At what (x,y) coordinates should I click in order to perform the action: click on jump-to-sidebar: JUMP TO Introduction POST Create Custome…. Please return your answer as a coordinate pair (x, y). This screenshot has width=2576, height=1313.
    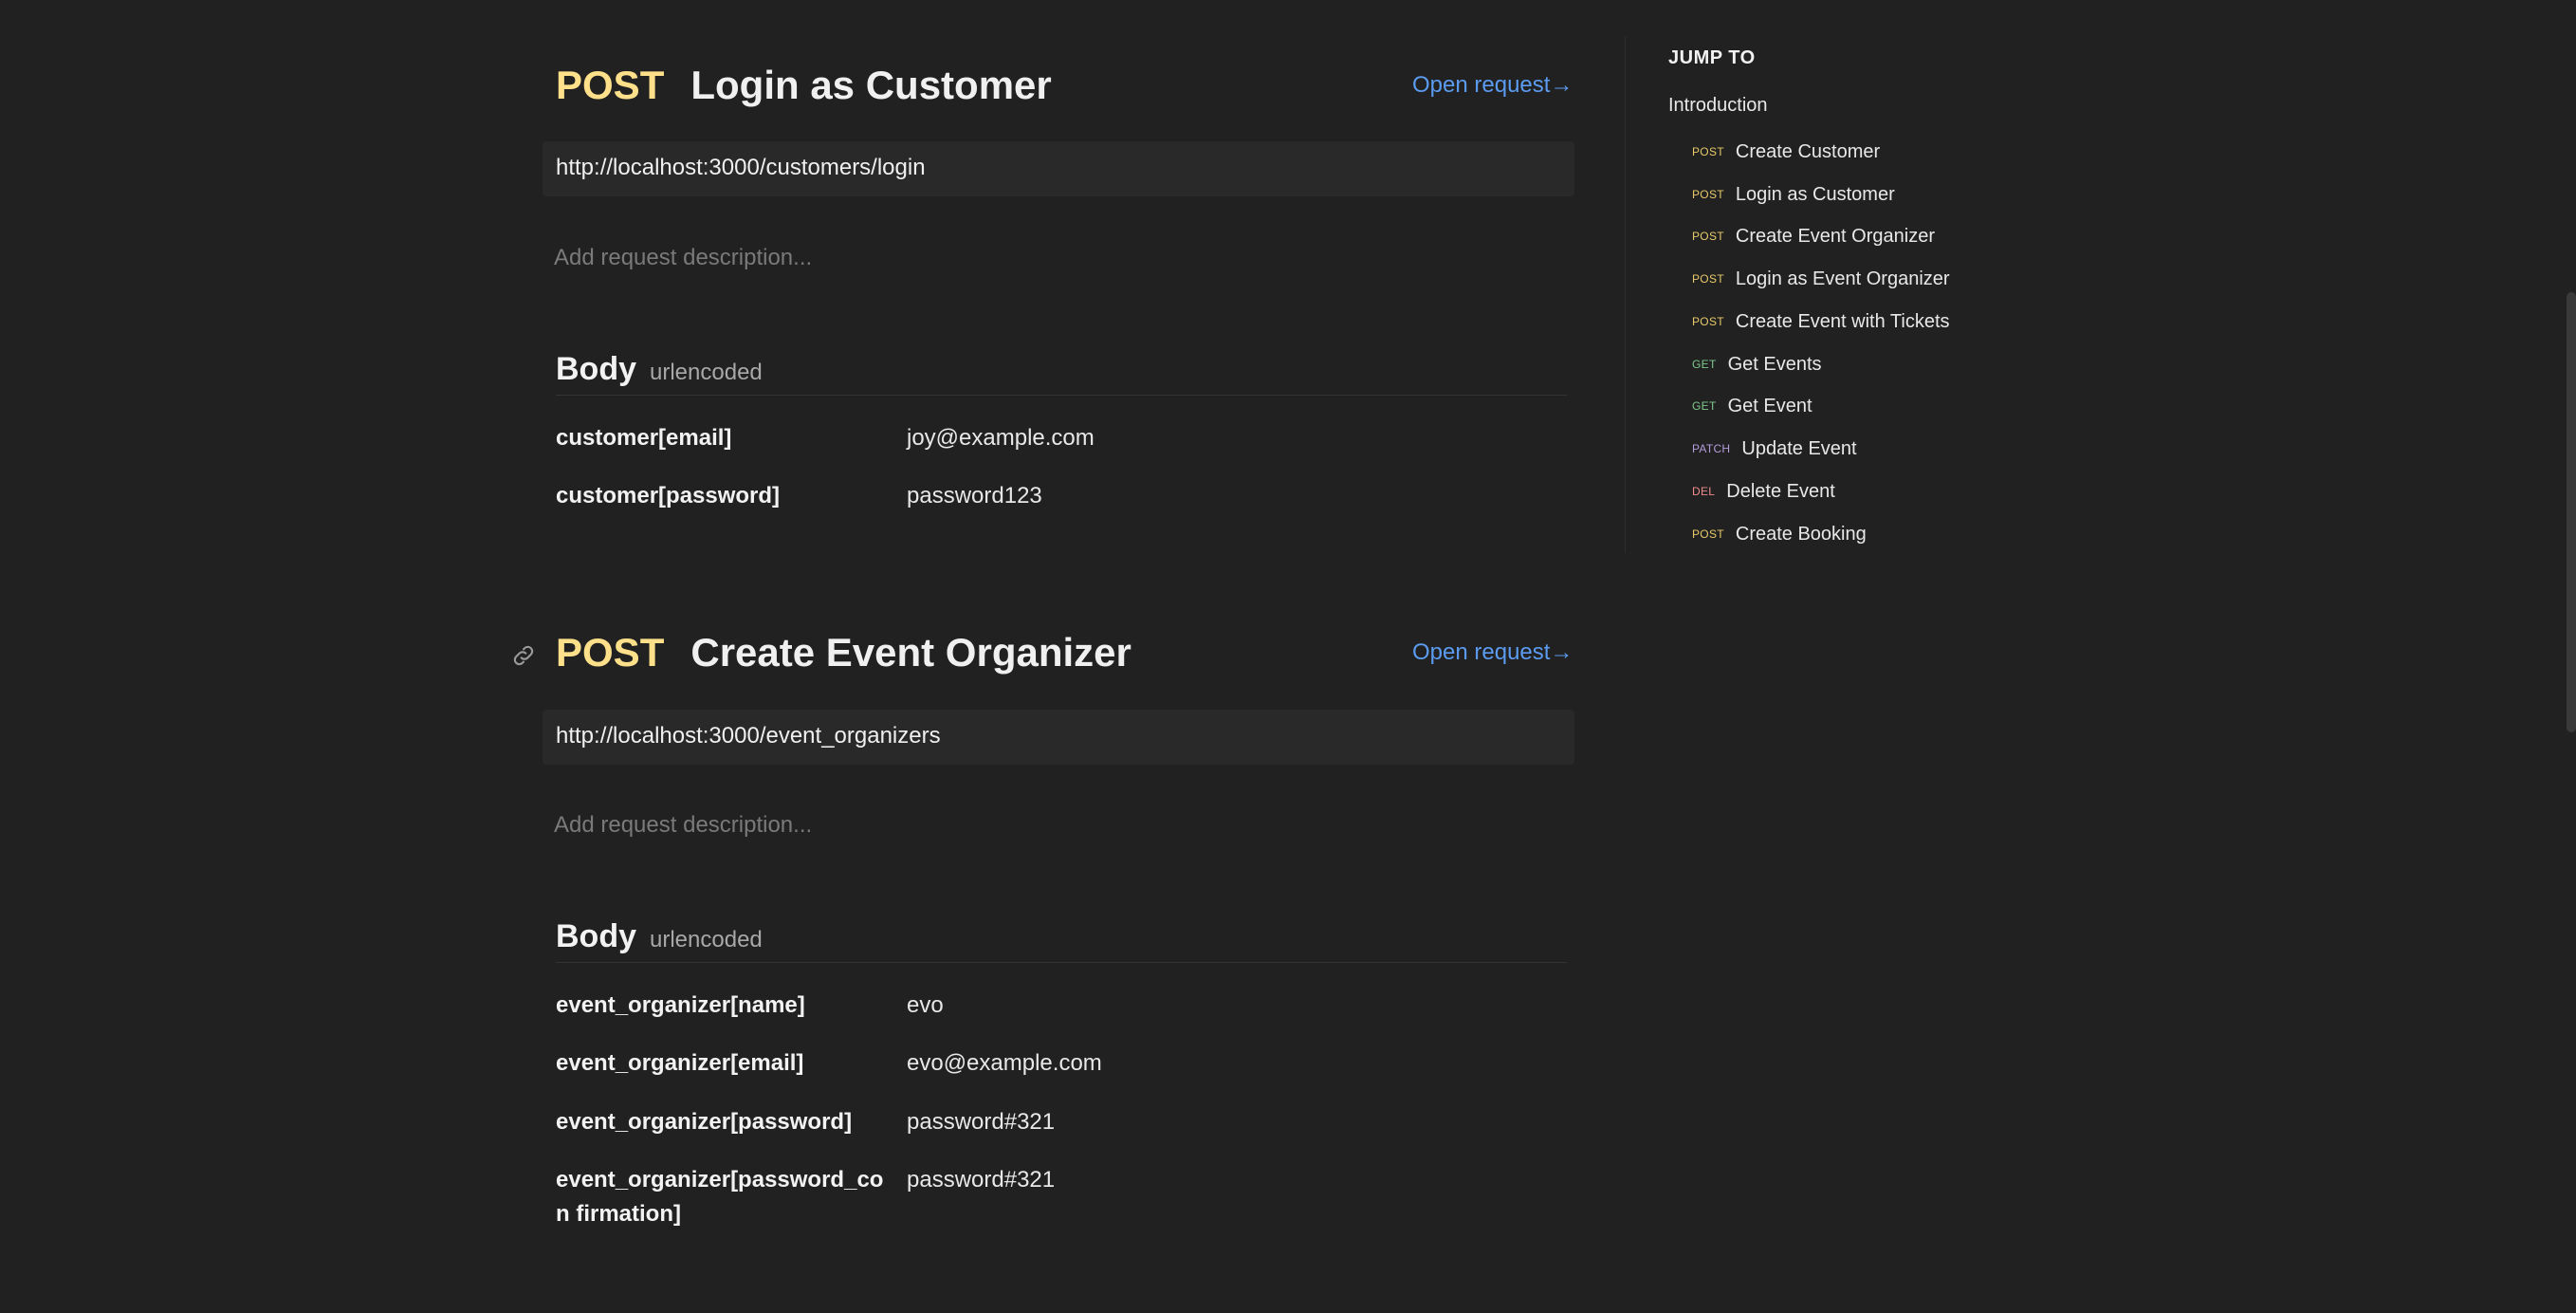
    Looking at the image, I should click on (1890, 294).